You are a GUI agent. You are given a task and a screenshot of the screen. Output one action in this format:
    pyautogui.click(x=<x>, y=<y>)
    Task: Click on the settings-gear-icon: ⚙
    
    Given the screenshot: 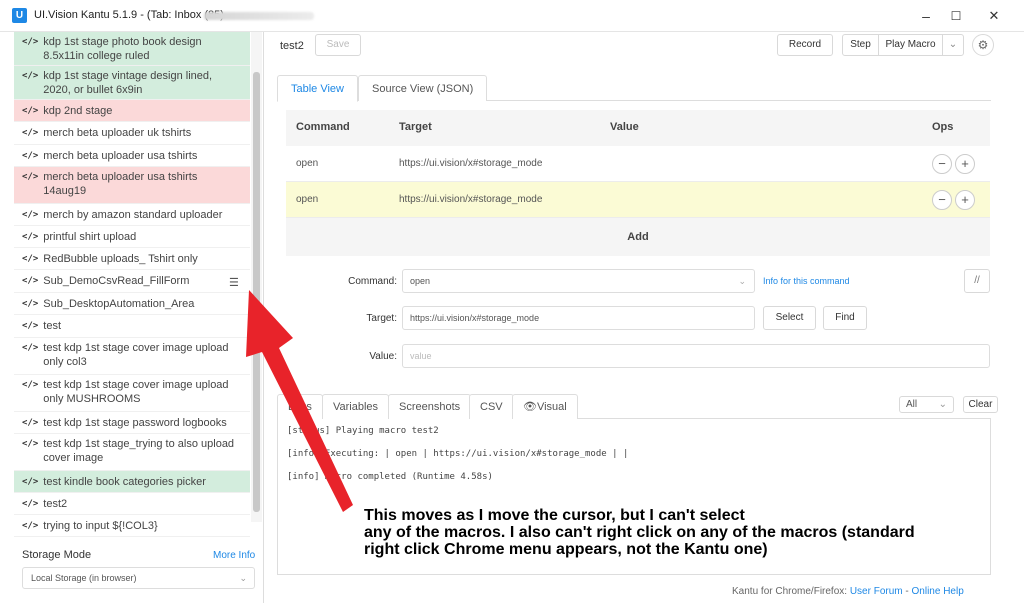 What is the action you would take?
    pyautogui.click(x=983, y=45)
    